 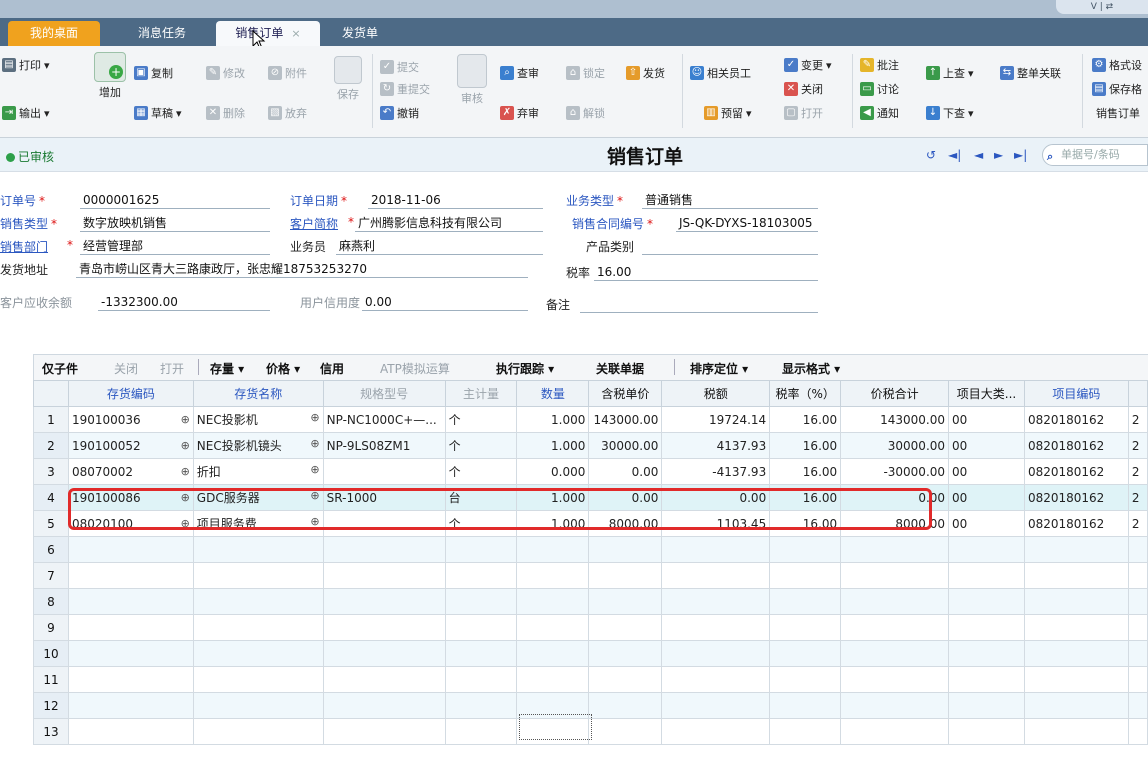 I want to click on contract-field: JS-QK-DYXS-18103005, so click(x=747, y=223).